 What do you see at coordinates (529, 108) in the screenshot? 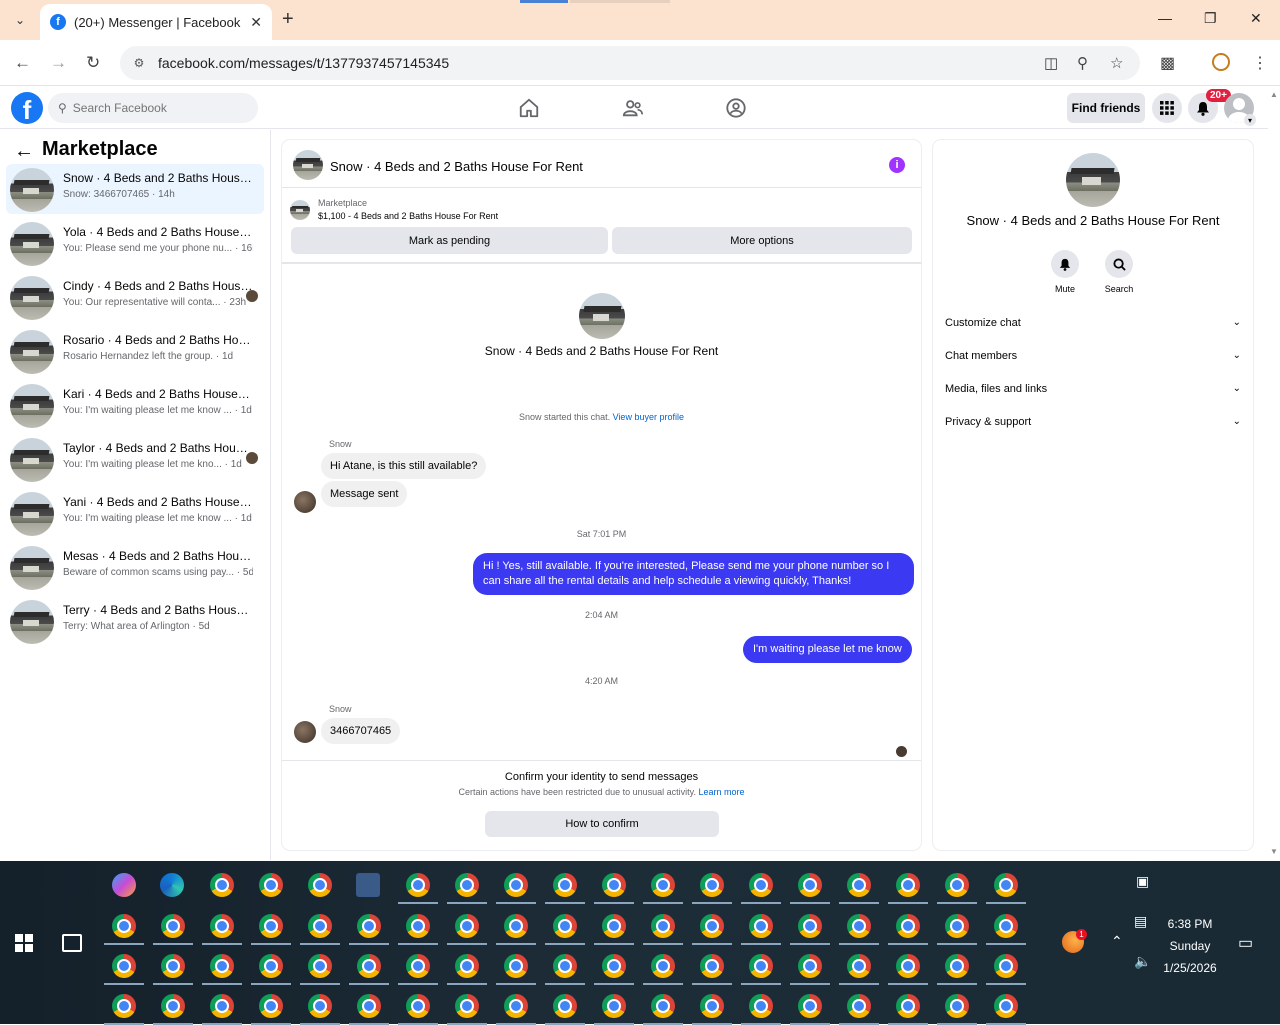
I see `home-icon` at bounding box center [529, 108].